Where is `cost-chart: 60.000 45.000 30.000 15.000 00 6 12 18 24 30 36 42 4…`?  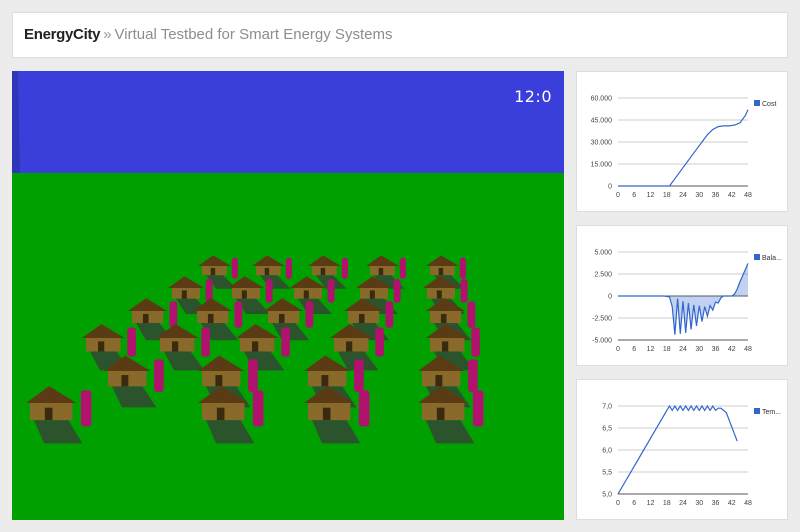 cost-chart: 60.000 45.000 30.000 15.000 00 6 12 18 24 30 36 42 4… is located at coordinates (684, 148).